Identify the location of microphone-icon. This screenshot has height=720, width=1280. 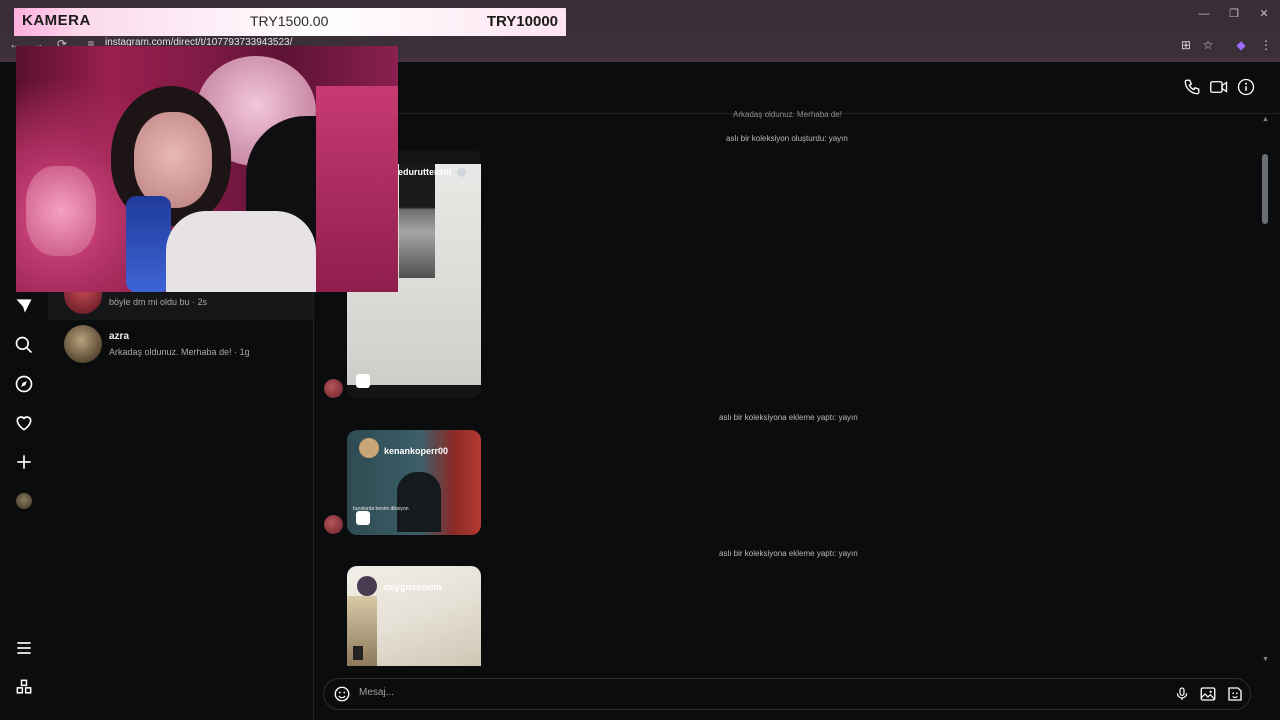
(1182, 694).